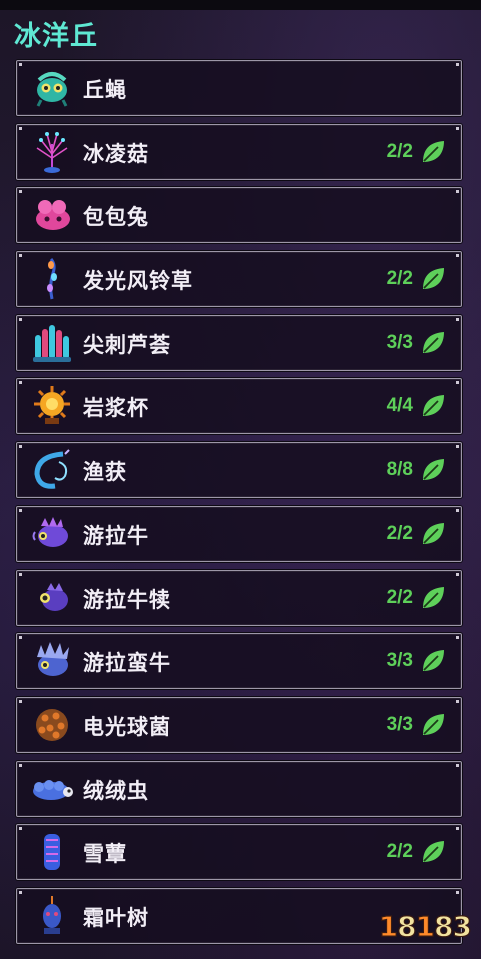 This screenshot has height=959, width=481. Describe the element at coordinates (105, 90) in the screenshot. I see `item-name: 丘蝇` at that location.